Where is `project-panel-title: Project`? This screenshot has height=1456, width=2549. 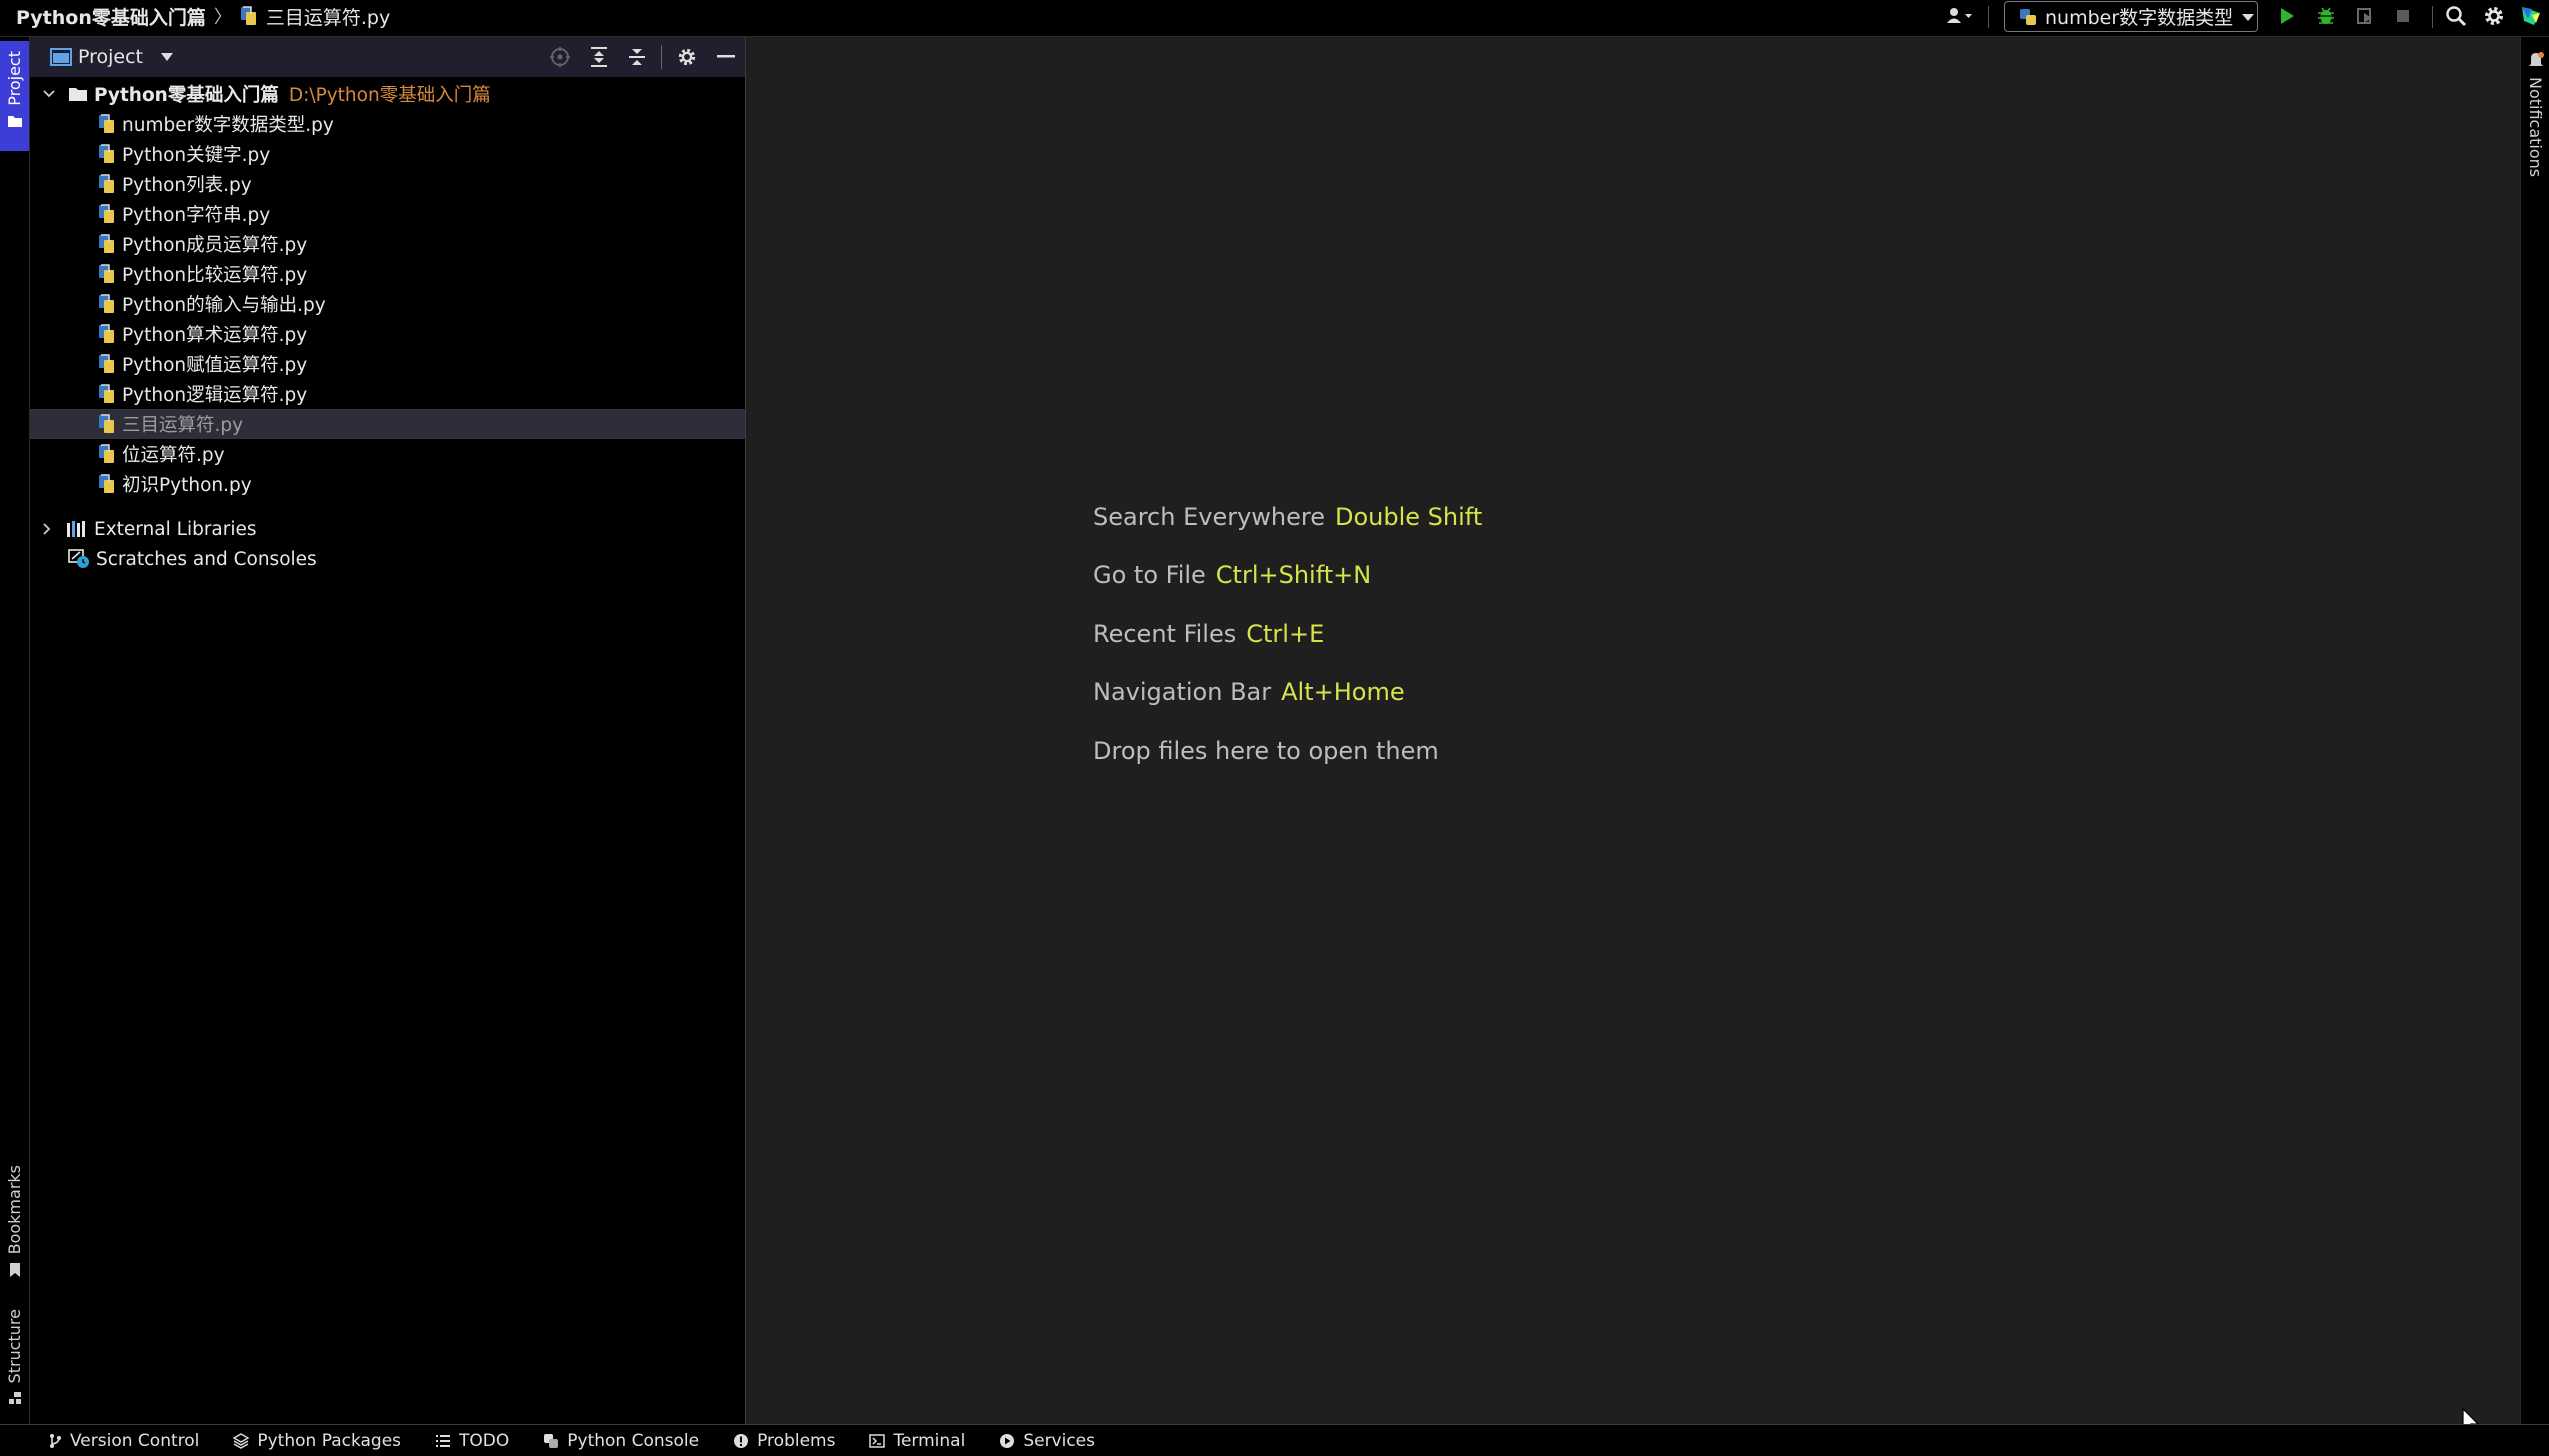 project-panel-title: Project is located at coordinates (110, 57).